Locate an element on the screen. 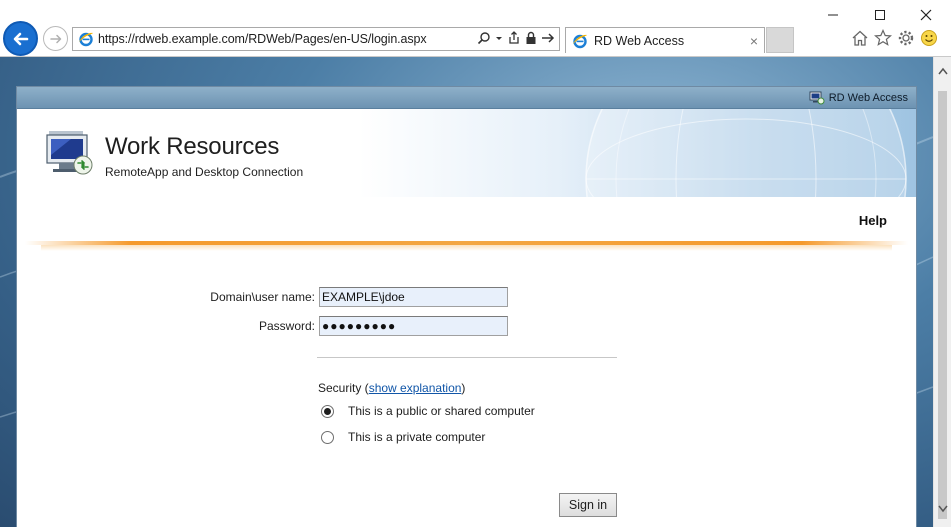 This screenshot has width=951, height=527. home-icon is located at coordinates (860, 38).